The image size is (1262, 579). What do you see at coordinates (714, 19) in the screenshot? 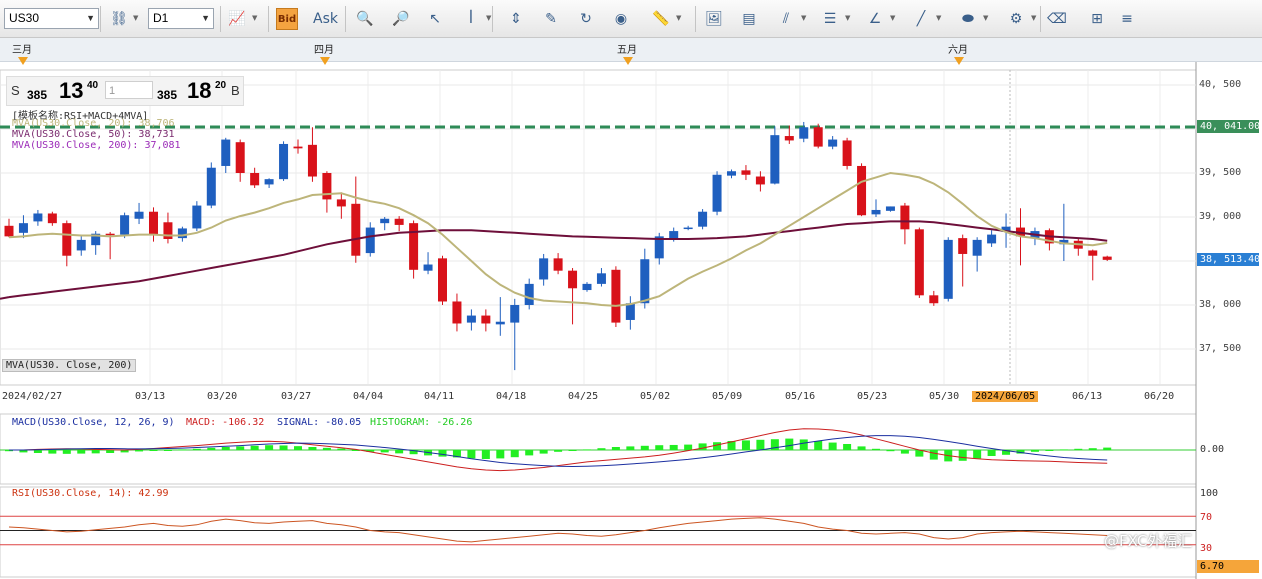
I see `image-icon: 🖼` at bounding box center [714, 19].